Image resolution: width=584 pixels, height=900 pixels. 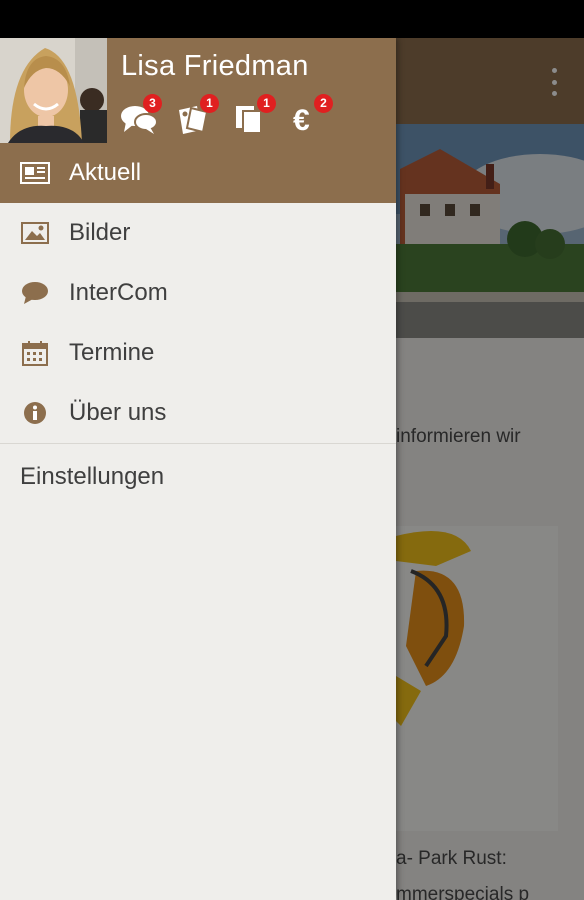 I want to click on article-image, so click(x=477, y=678).